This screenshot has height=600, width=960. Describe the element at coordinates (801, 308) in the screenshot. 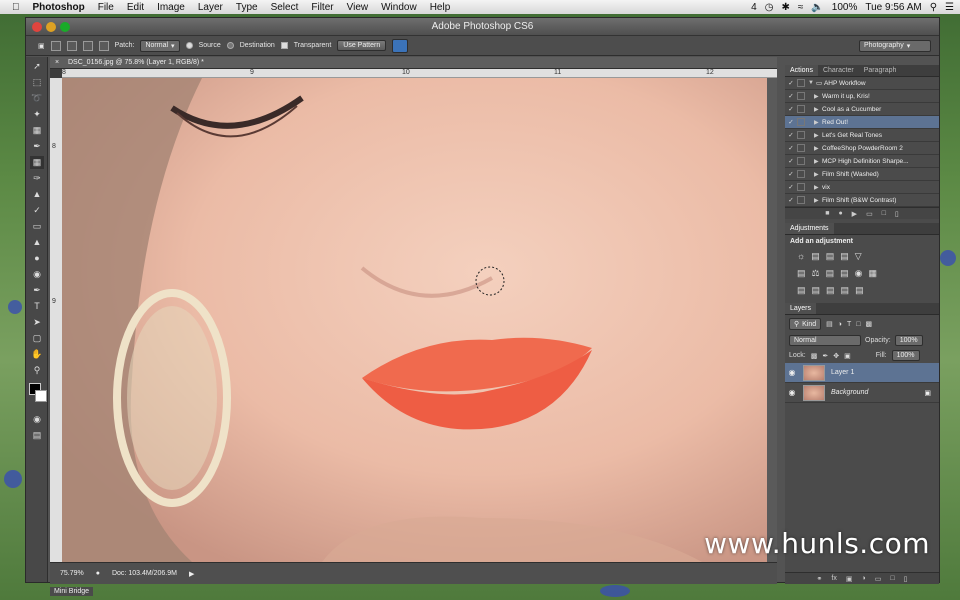

I see `tab-layers: Layers` at that location.